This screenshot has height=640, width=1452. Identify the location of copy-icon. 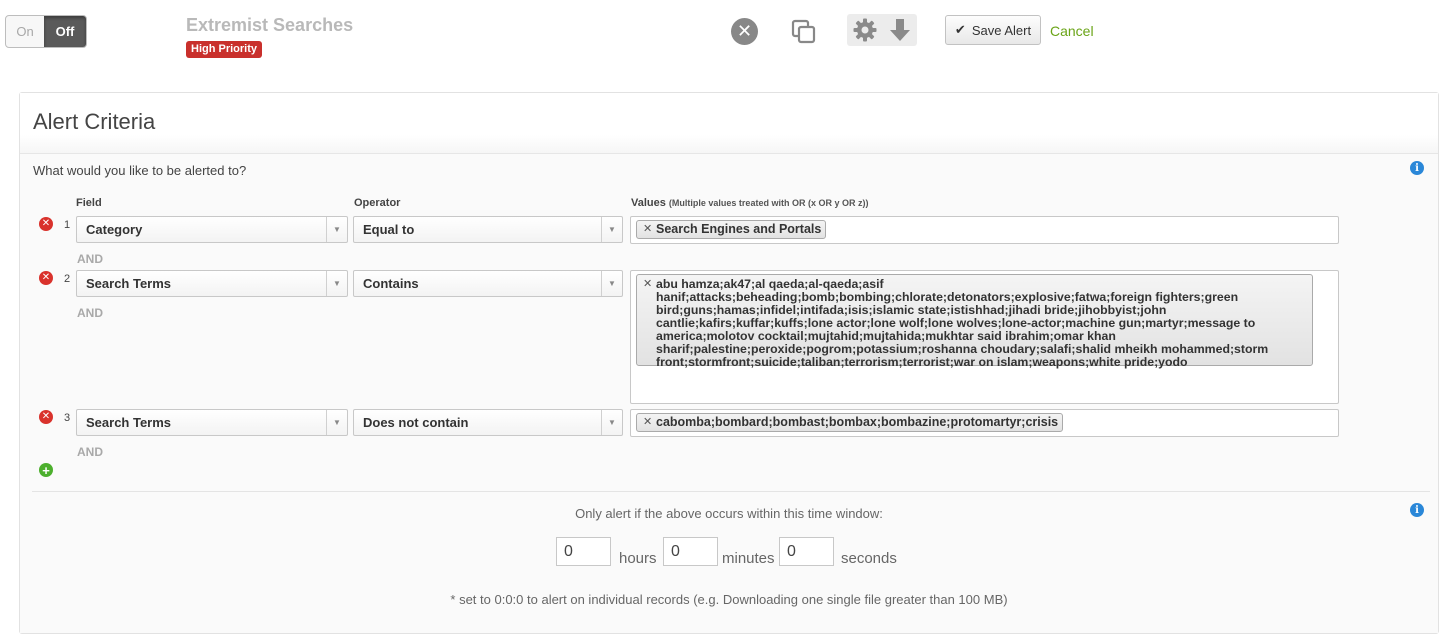
(804, 32).